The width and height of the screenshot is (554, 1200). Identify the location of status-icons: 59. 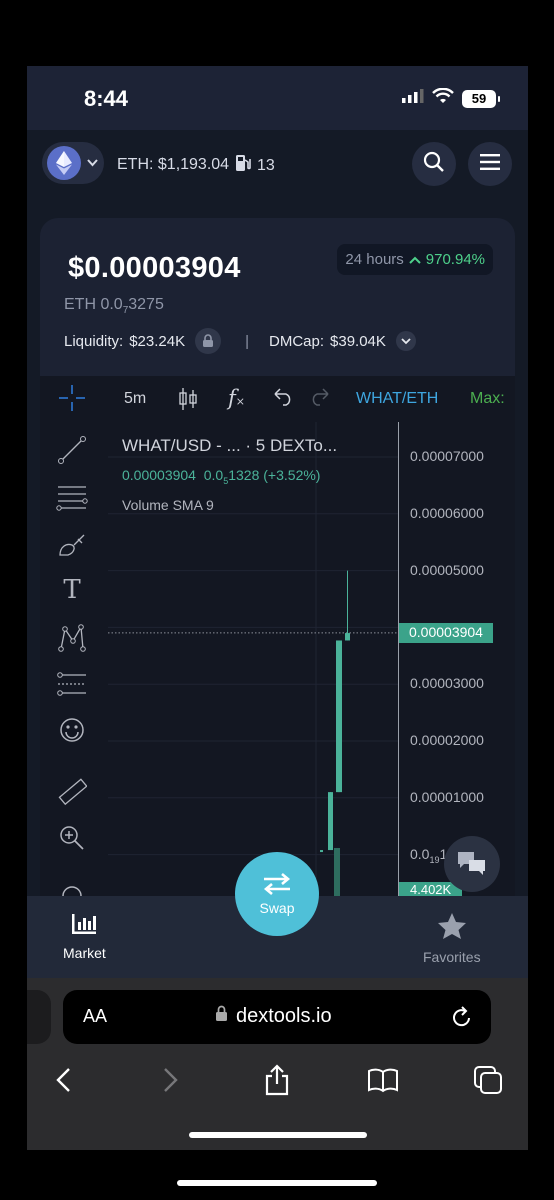
(451, 98).